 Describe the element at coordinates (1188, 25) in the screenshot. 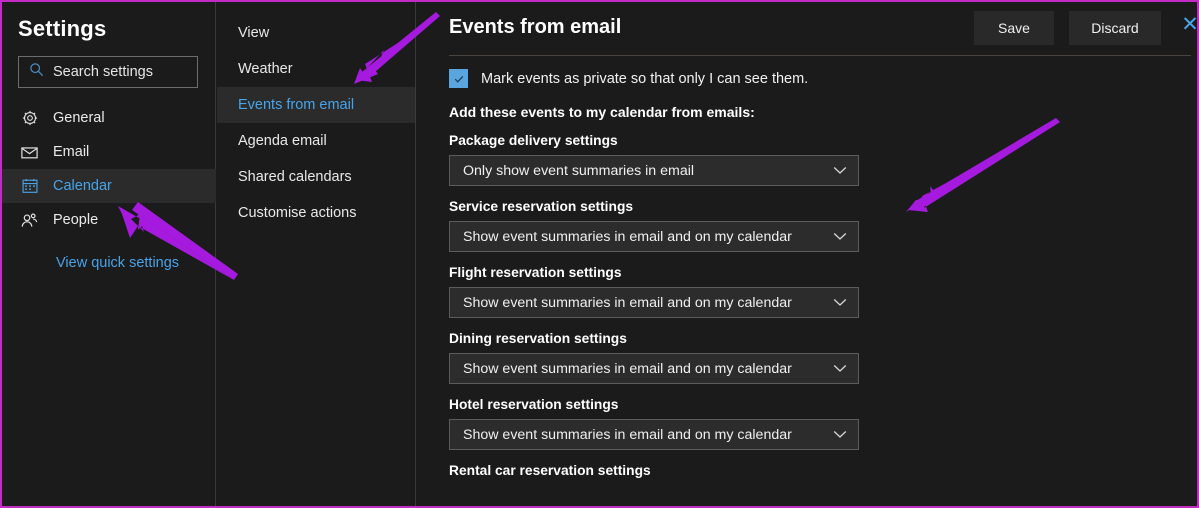

I see `close-icon: ✕` at that location.